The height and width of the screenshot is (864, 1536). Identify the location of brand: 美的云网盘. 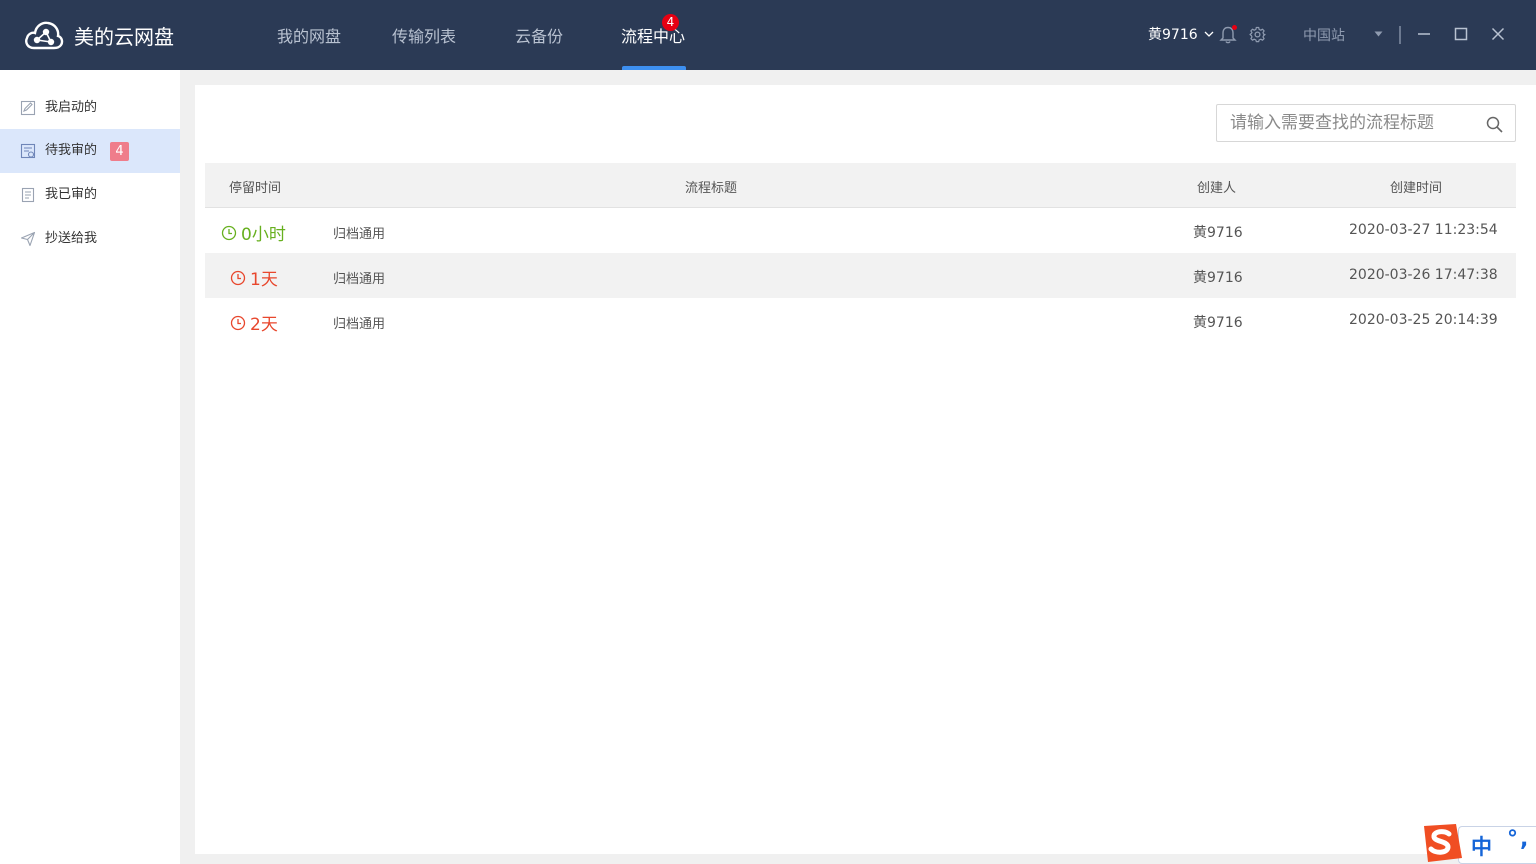
(99, 35).